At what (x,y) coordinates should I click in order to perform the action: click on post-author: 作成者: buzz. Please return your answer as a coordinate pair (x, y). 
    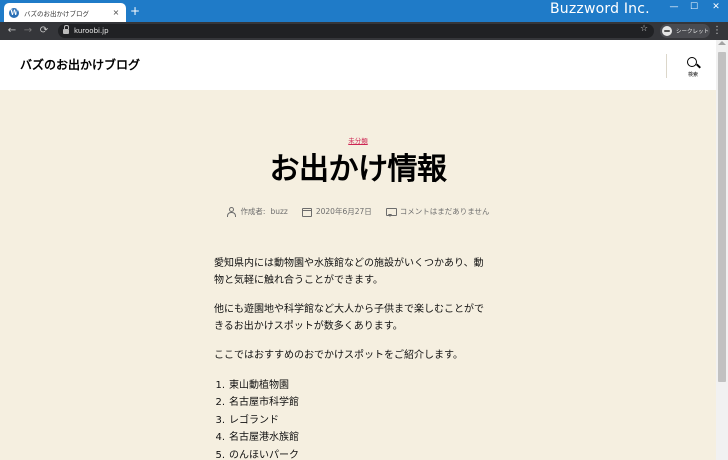
    Looking at the image, I should click on (257, 211).